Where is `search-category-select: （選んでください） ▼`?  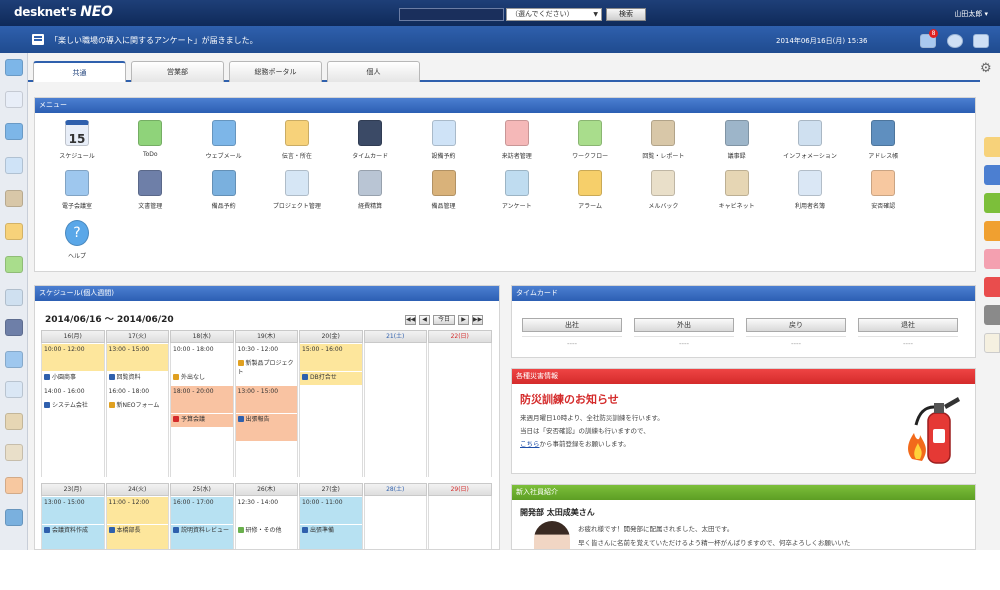 search-category-select: （選んでください） ▼ is located at coordinates (554, 14).